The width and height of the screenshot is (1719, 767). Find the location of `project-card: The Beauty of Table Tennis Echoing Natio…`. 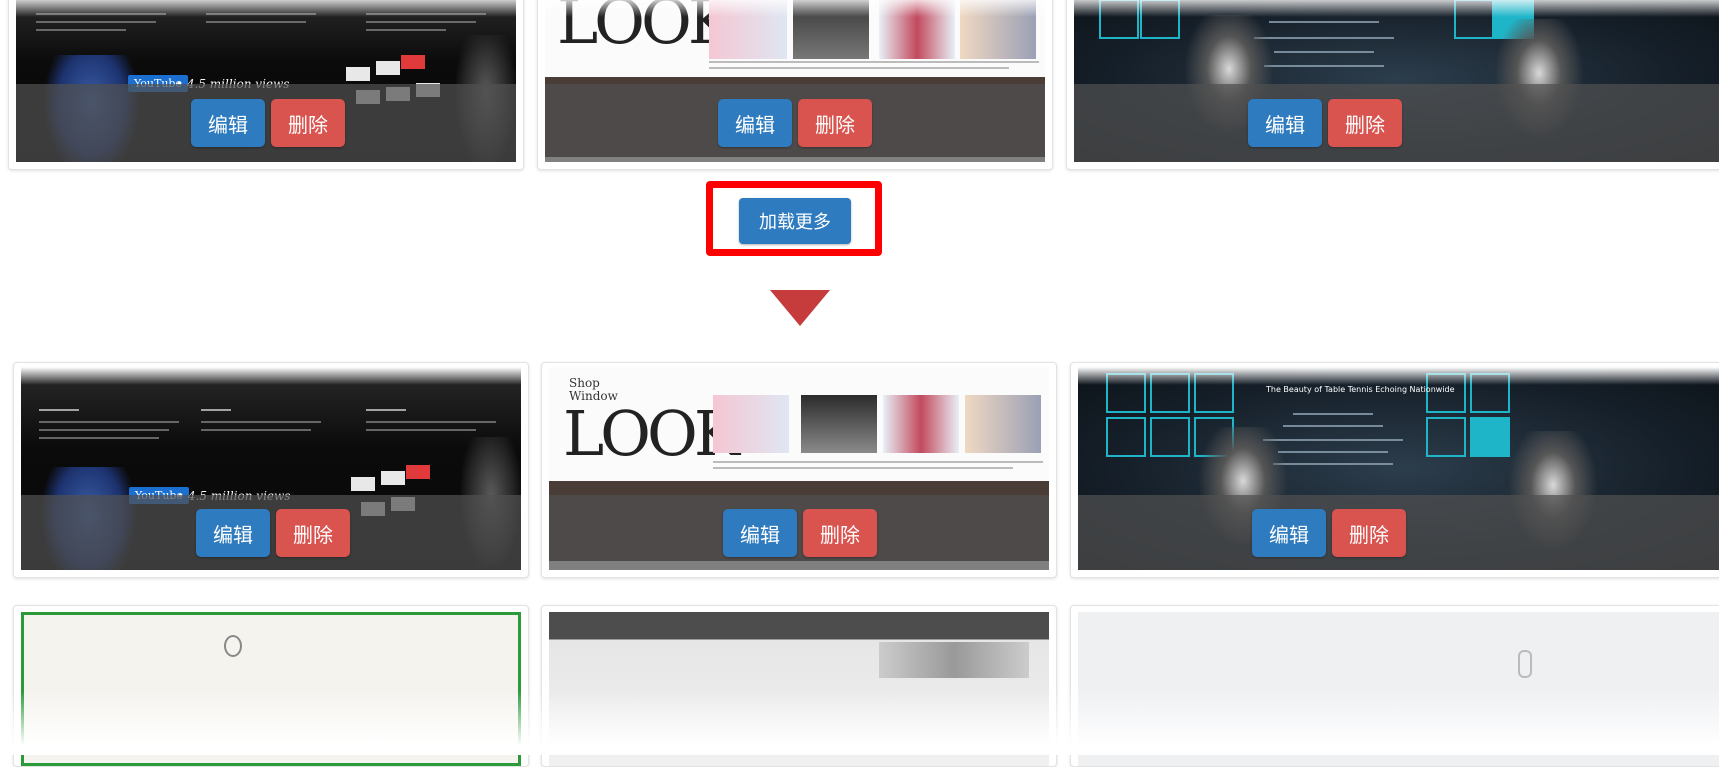

project-card: The Beauty of Table Tennis Echoing Natio… is located at coordinates (1394, 470).